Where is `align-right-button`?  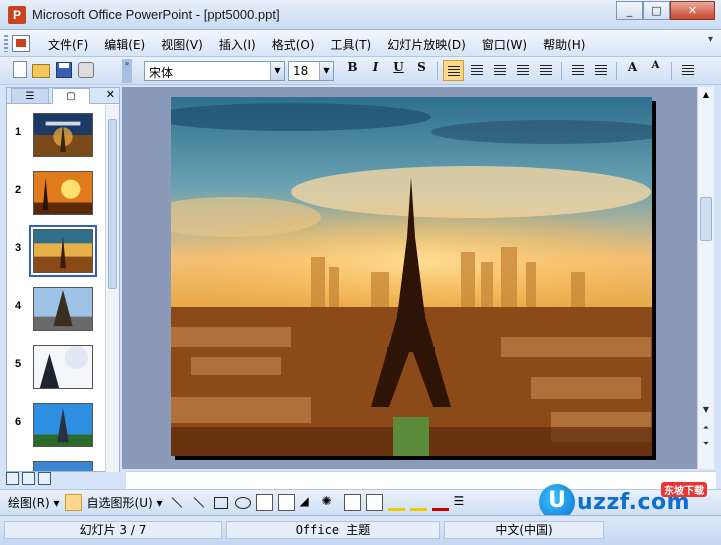
align-right-button is located at coordinates (499, 70).